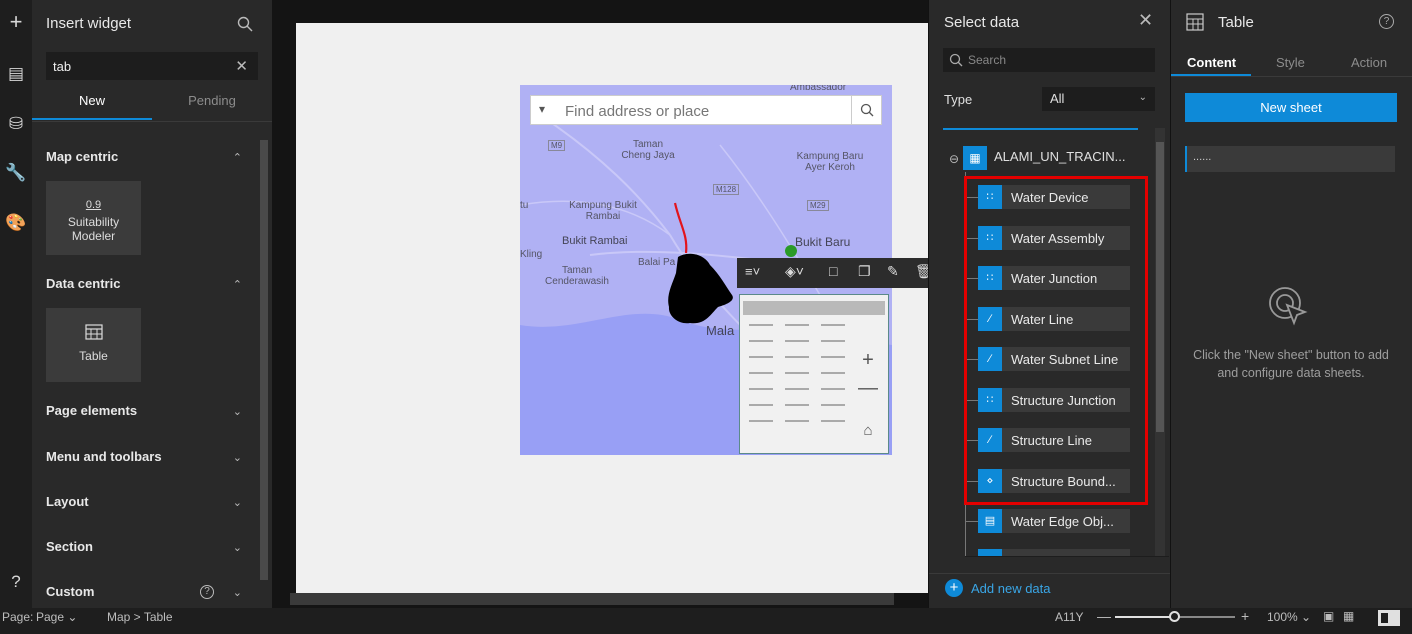 This screenshot has height=634, width=1412. What do you see at coordinates (830, 162) in the screenshot?
I see `map-label: Kampung Baru Ayer Keroh` at bounding box center [830, 162].